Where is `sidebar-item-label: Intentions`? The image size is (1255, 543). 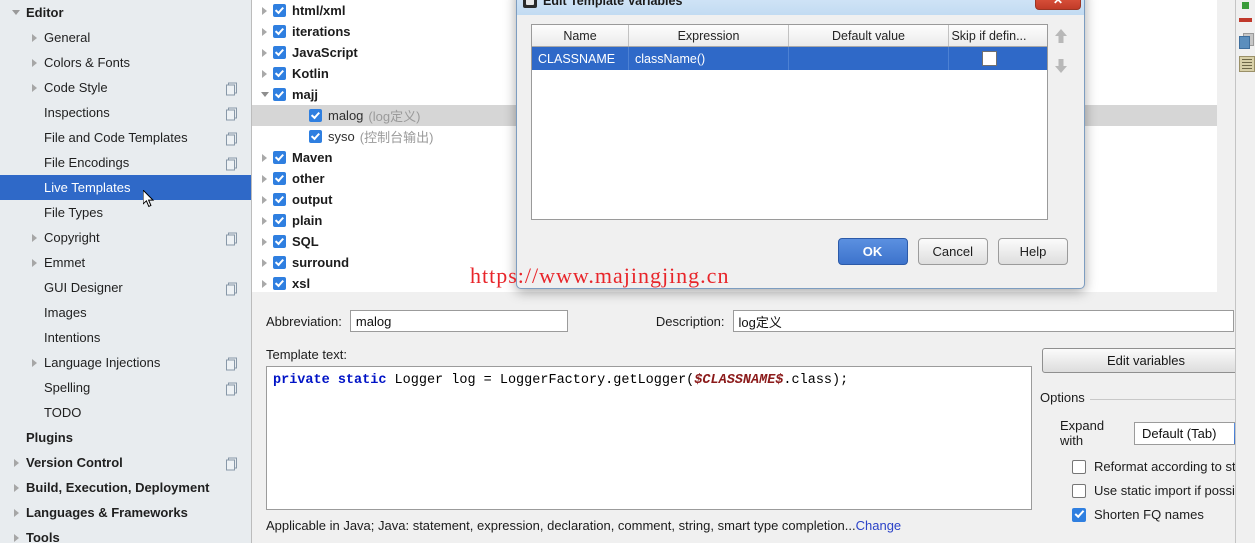 sidebar-item-label: Intentions is located at coordinates (72, 337).